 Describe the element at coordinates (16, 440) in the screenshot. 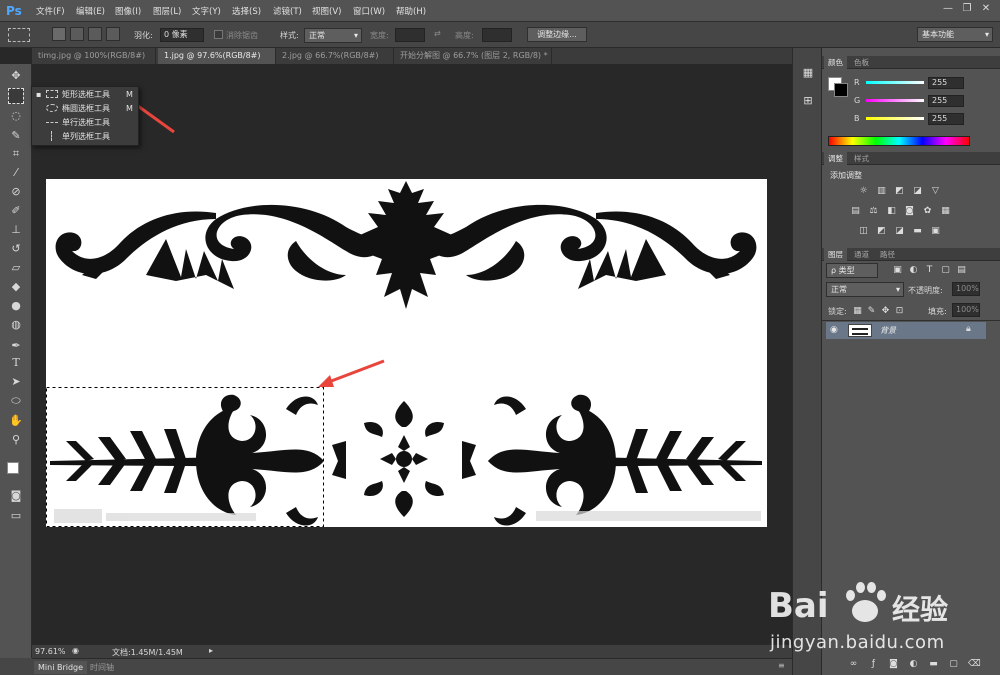

I see `zoom-tool-icon: ⚲` at that location.